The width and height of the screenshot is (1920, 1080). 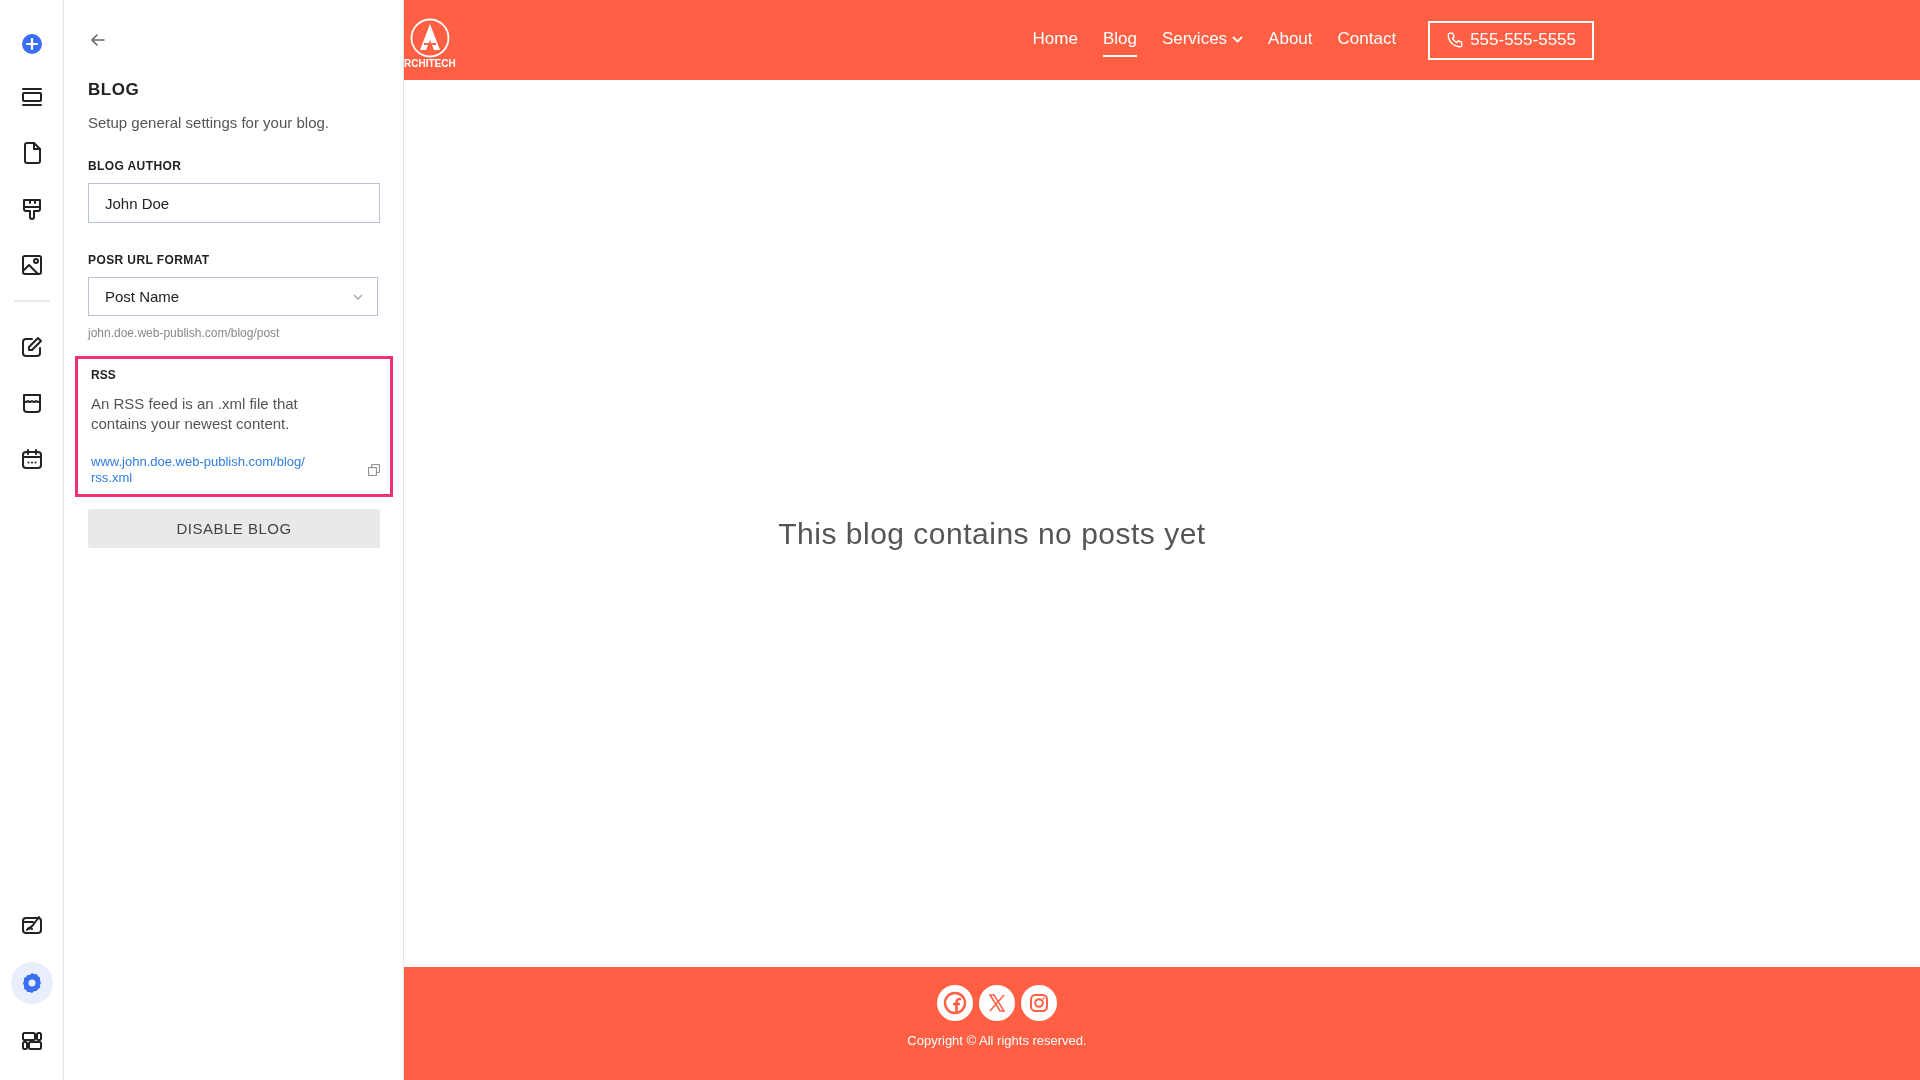 I want to click on x-icon, so click(x=997, y=1003).